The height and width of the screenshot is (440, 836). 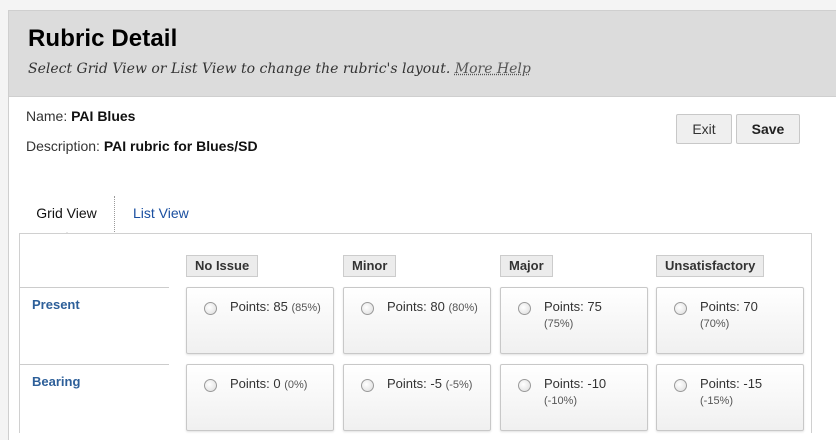 I want to click on column-header-unsatisfactory: Unsatisfactory, so click(x=710, y=266).